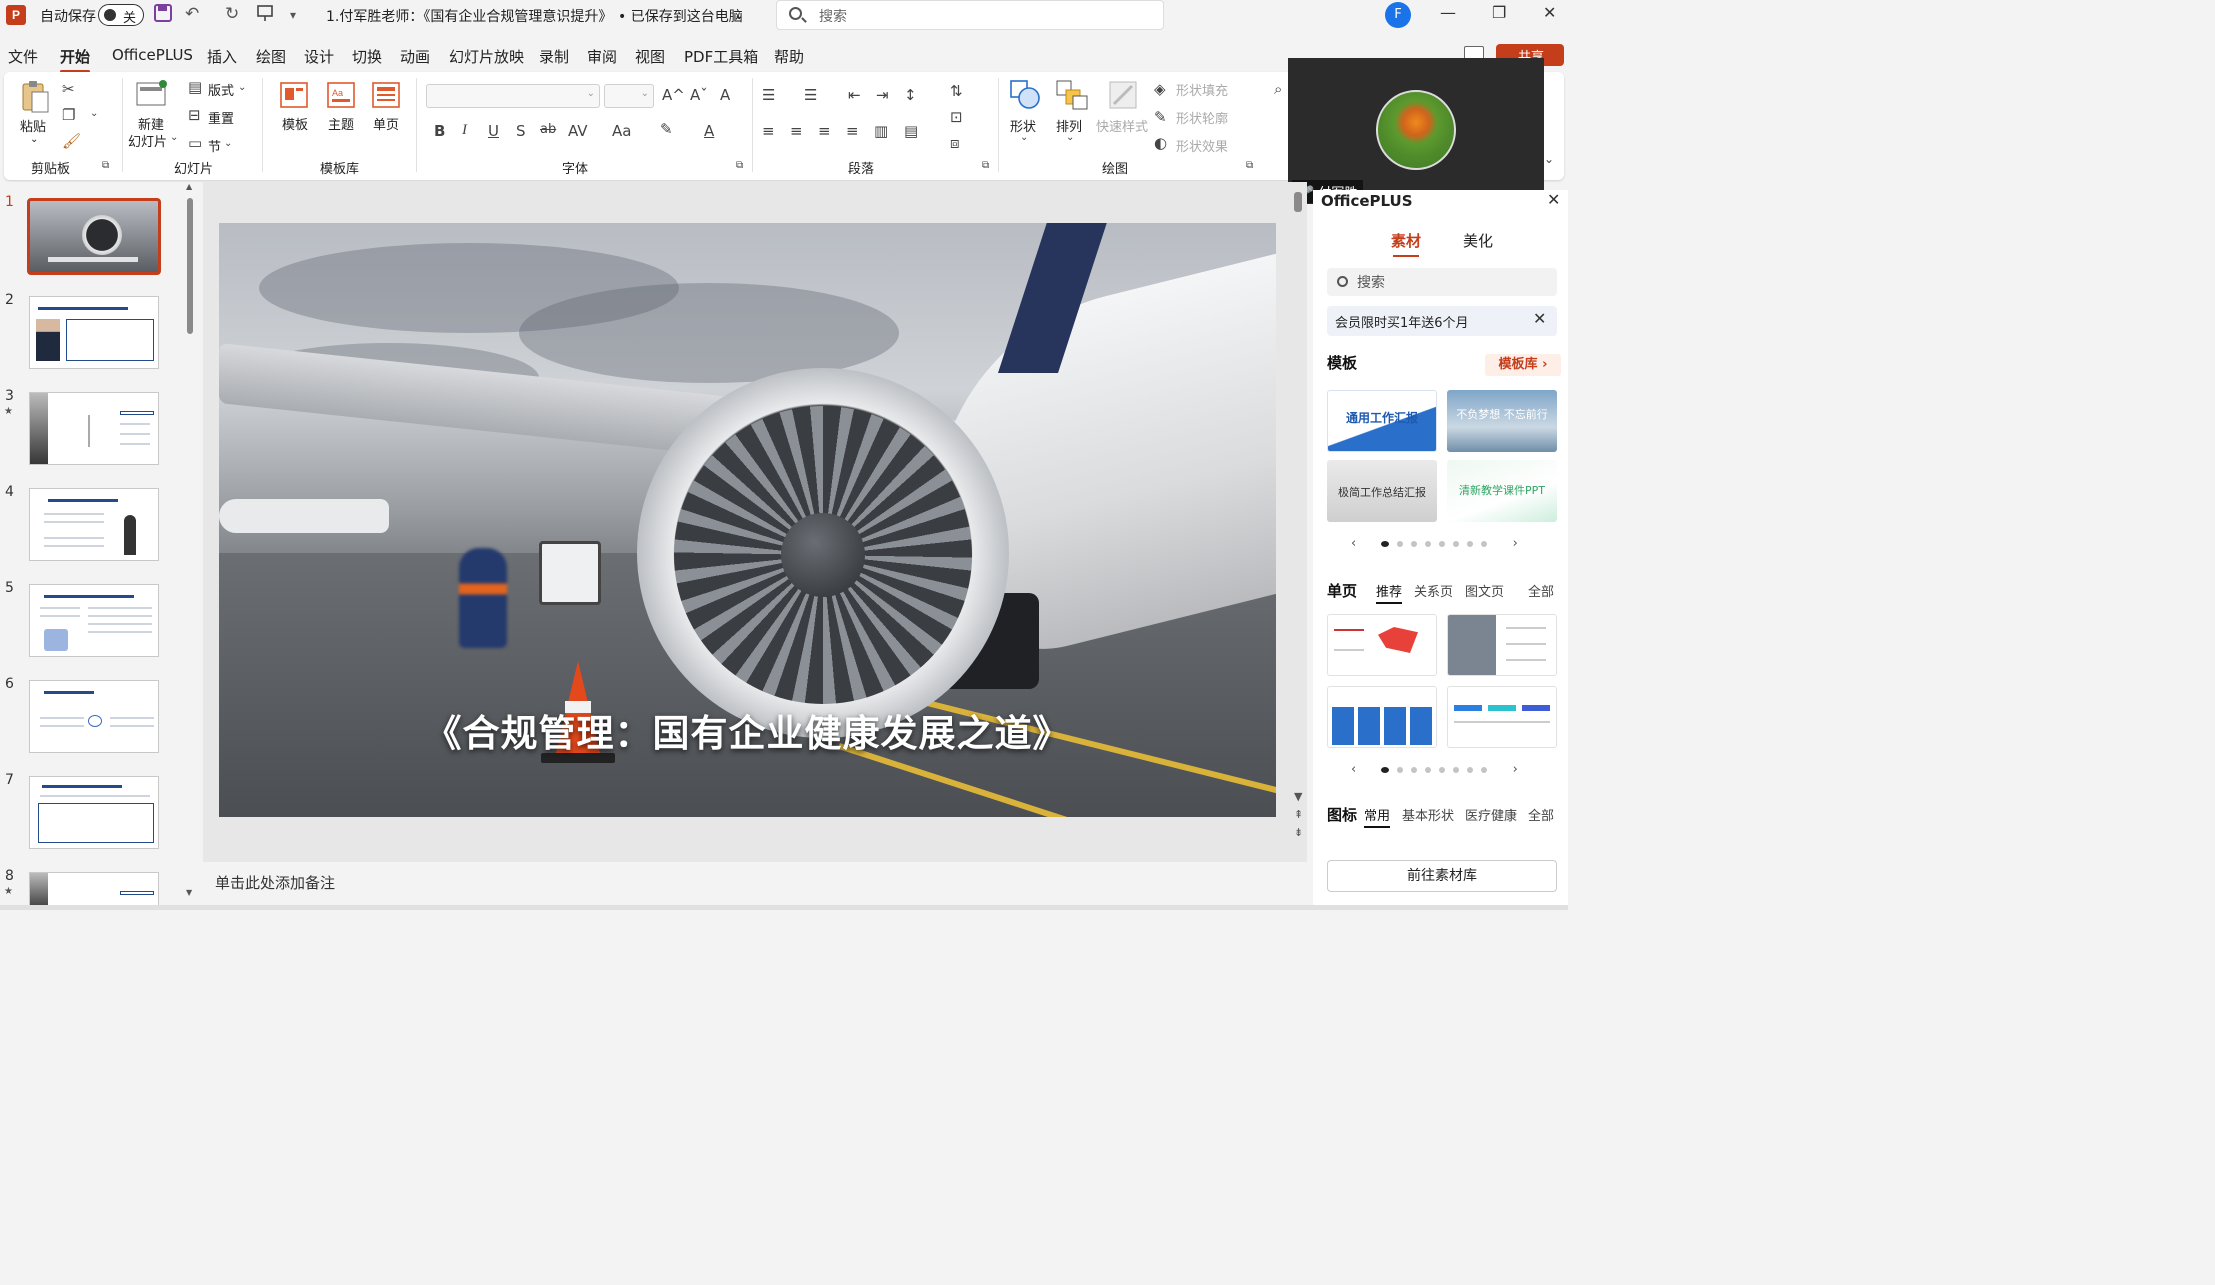  What do you see at coordinates (1541, 590) in the screenshot?
I see `single-tab-all: 全部` at bounding box center [1541, 590].